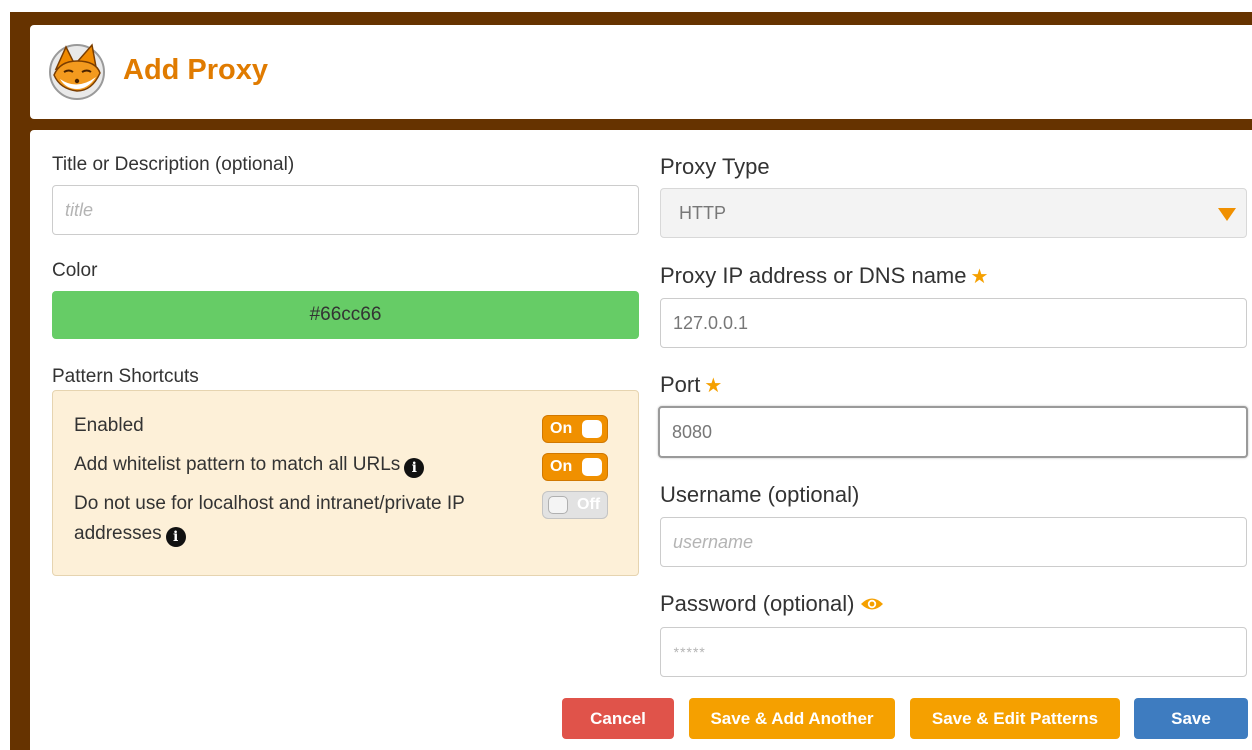  Describe the element at coordinates (711, 322) in the screenshot. I see `ip-value: 127.0.0.1` at that location.